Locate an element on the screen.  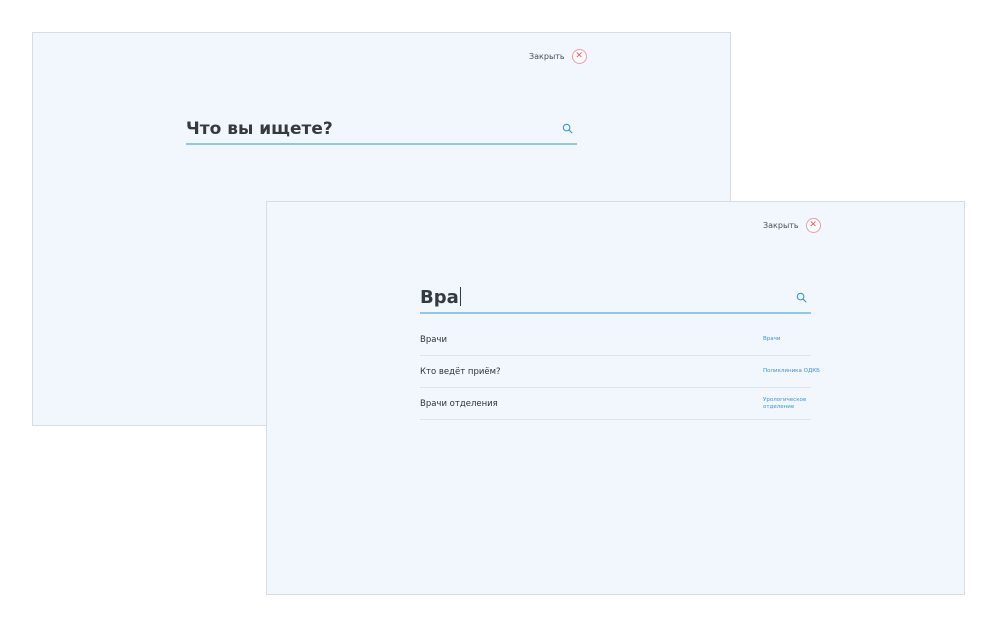
search-bar: Вра is located at coordinates (615, 299).